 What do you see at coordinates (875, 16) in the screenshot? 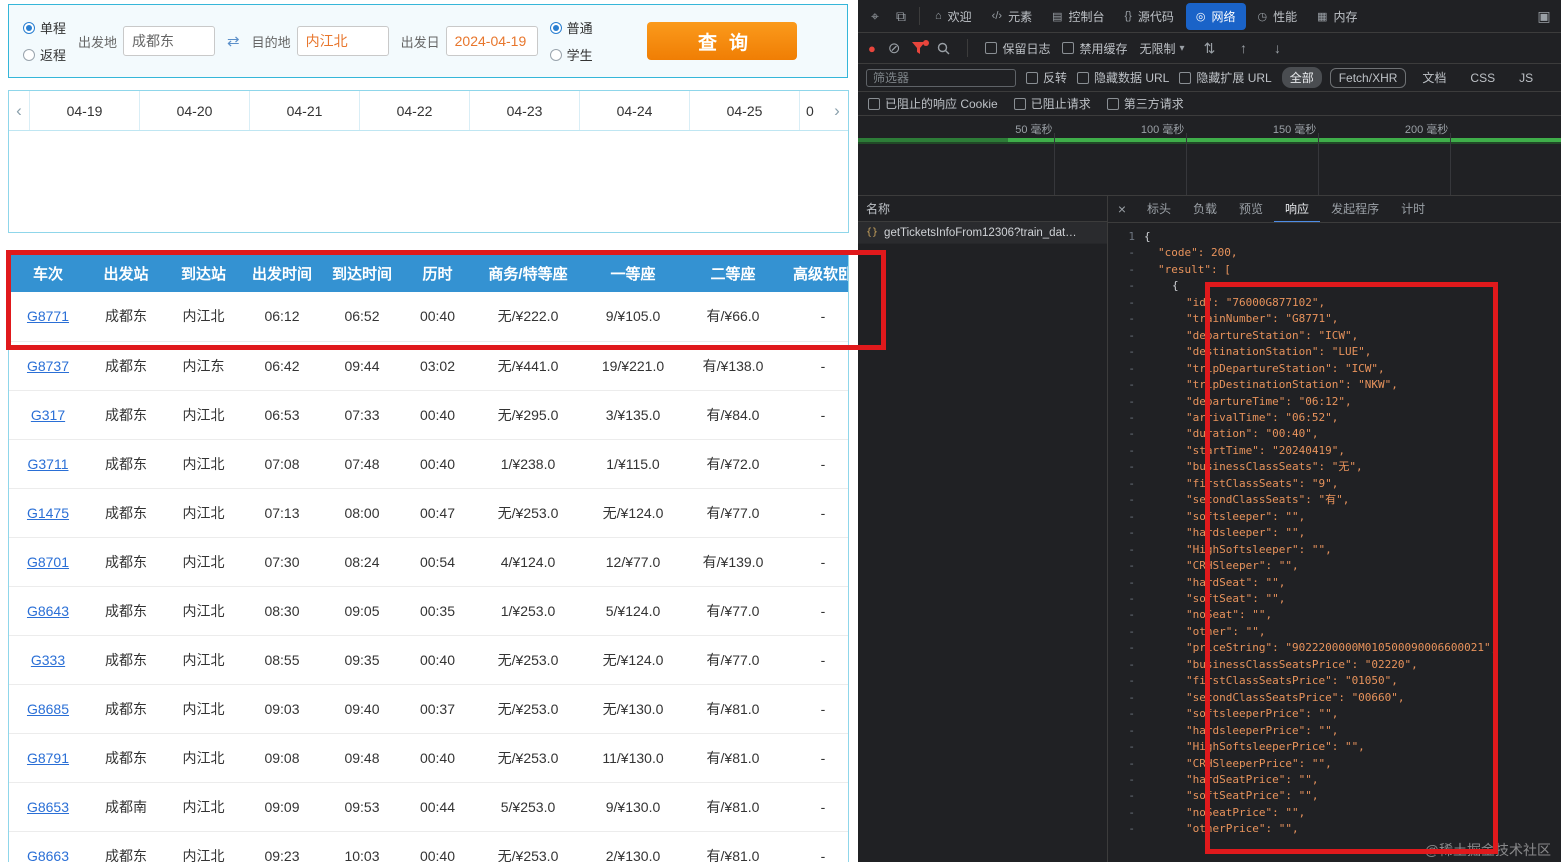
I see `inspect-element-icon: ⌖` at bounding box center [875, 16].